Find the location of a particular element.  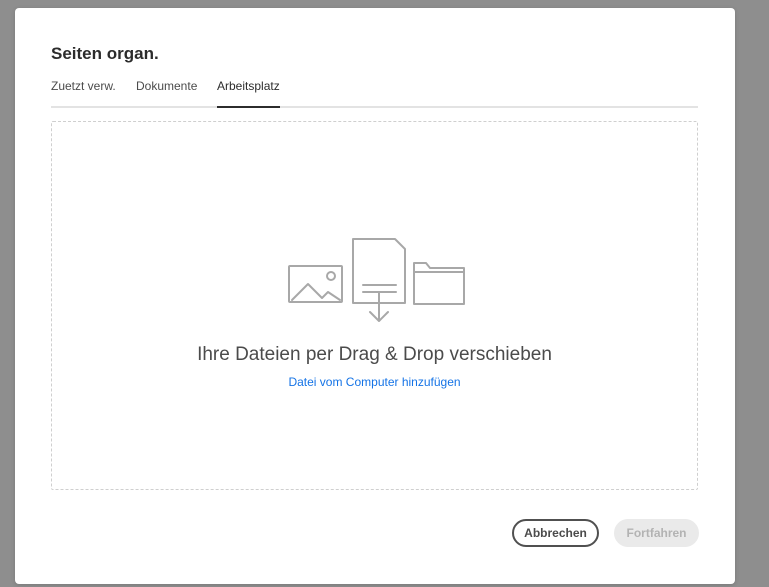

tab-workspace: Arbeitsplatz is located at coordinates (248, 93).